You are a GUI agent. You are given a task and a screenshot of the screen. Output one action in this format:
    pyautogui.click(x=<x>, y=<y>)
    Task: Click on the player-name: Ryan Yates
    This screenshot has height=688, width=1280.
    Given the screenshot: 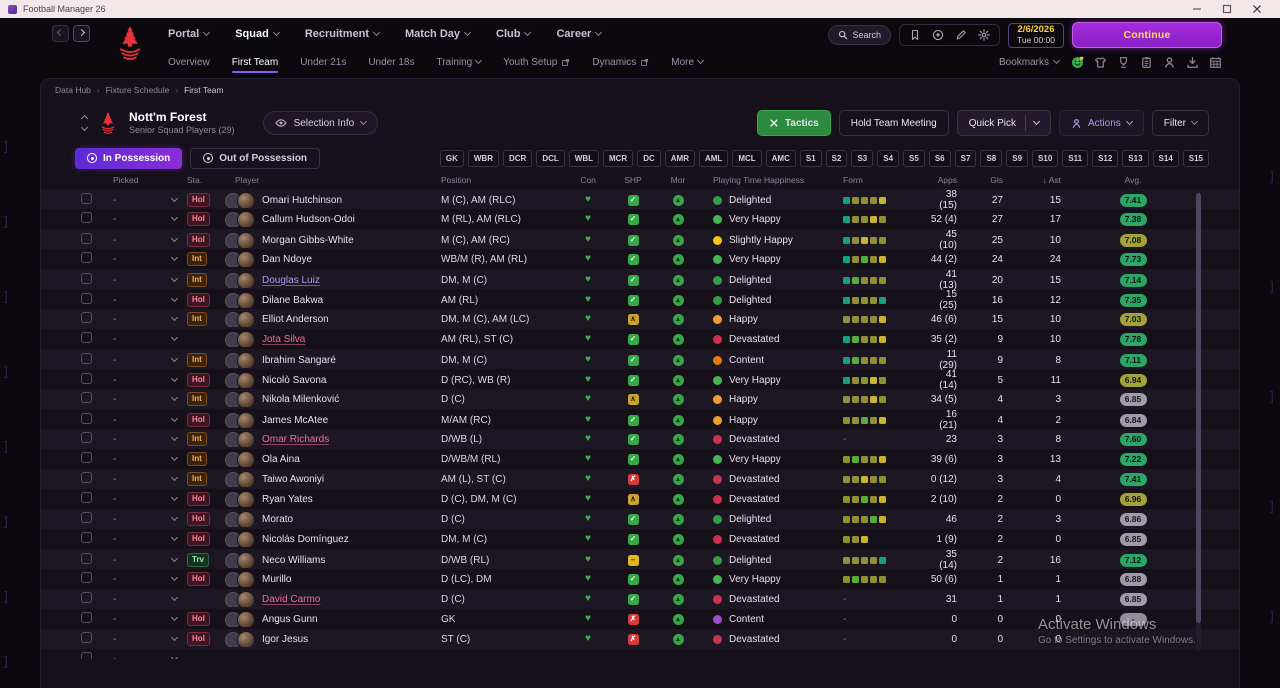 What is the action you would take?
    pyautogui.click(x=287, y=499)
    